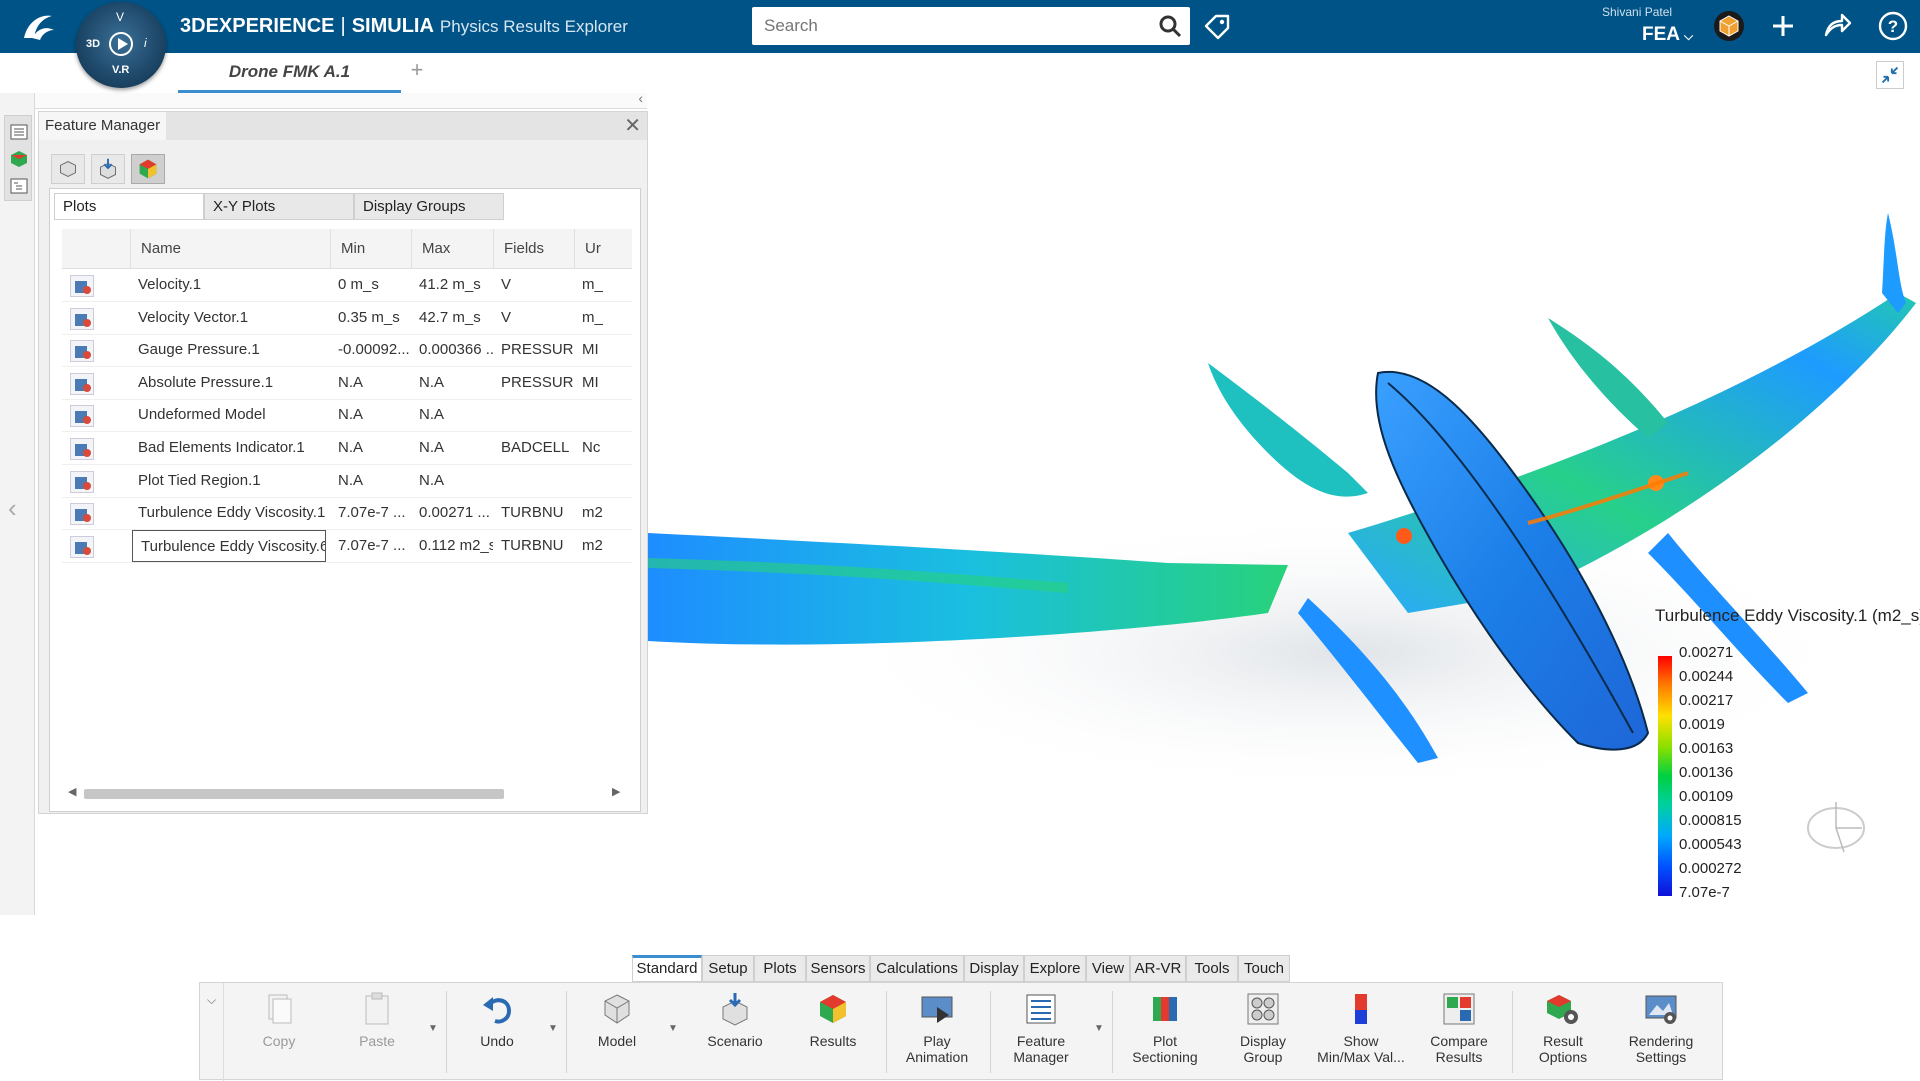  I want to click on results-icon, so click(19, 159).